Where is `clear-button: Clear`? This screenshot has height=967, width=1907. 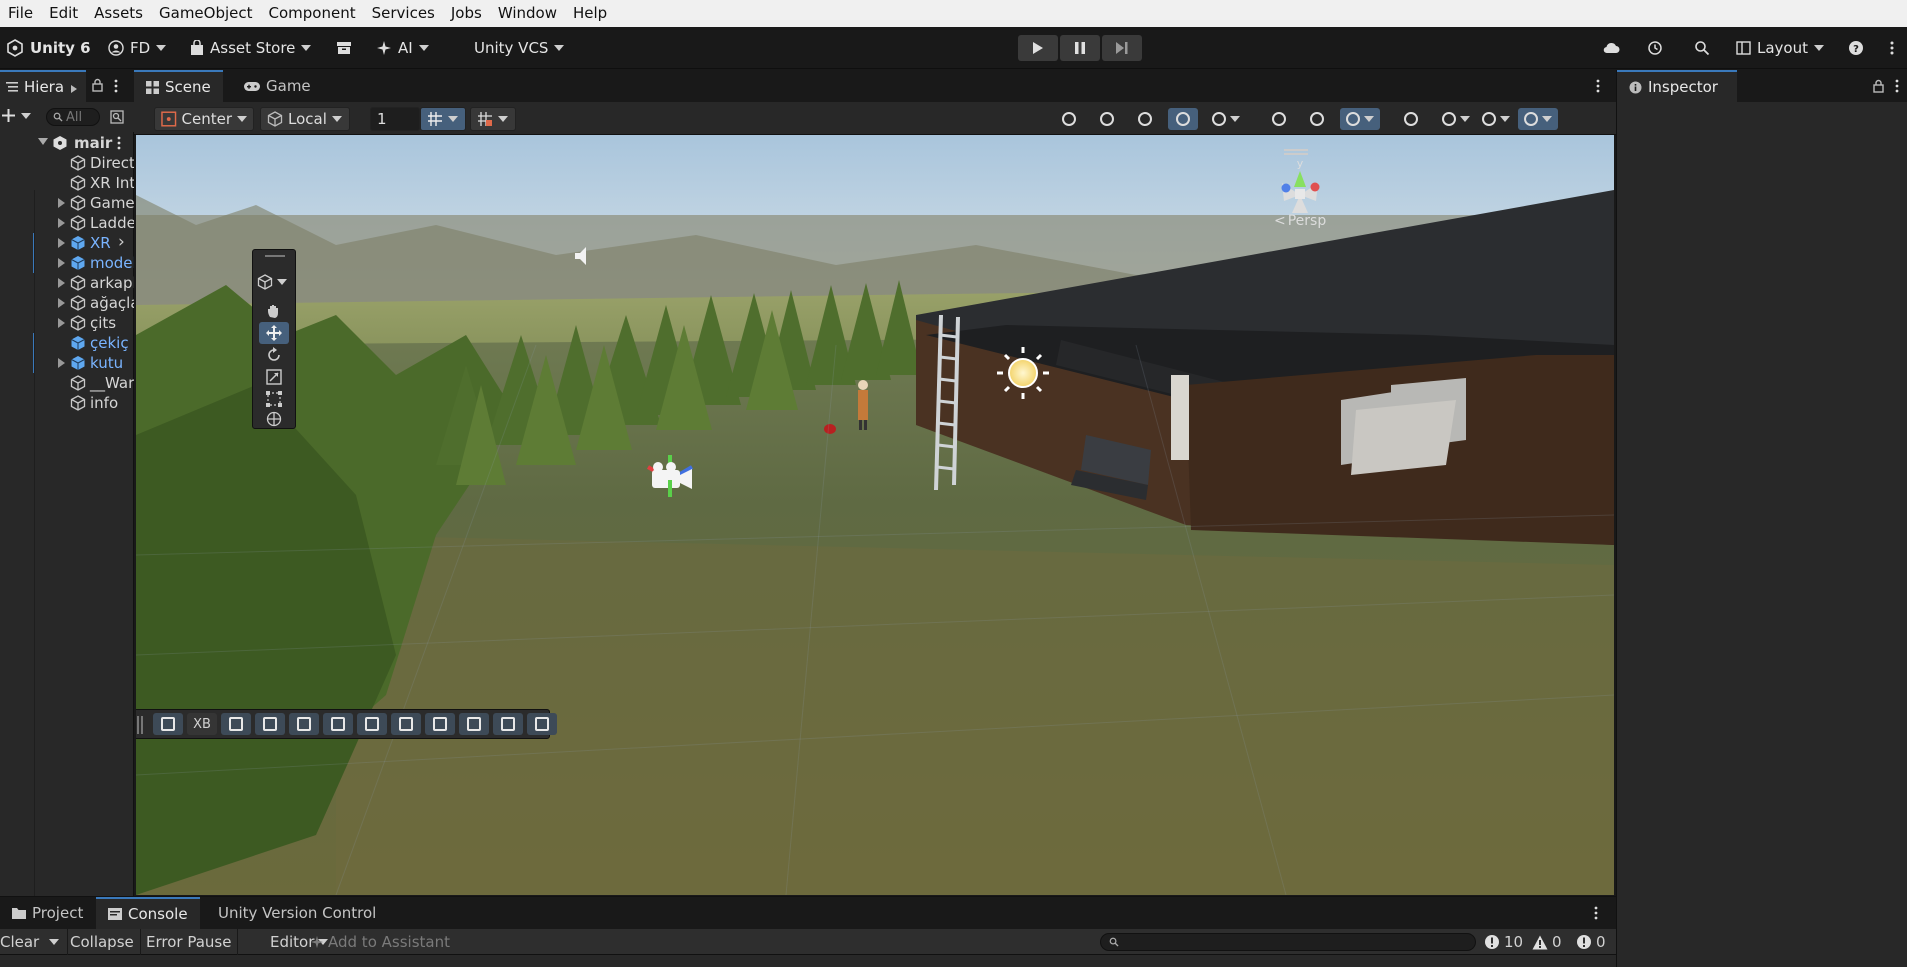
clear-button: Clear is located at coordinates (34, 942).